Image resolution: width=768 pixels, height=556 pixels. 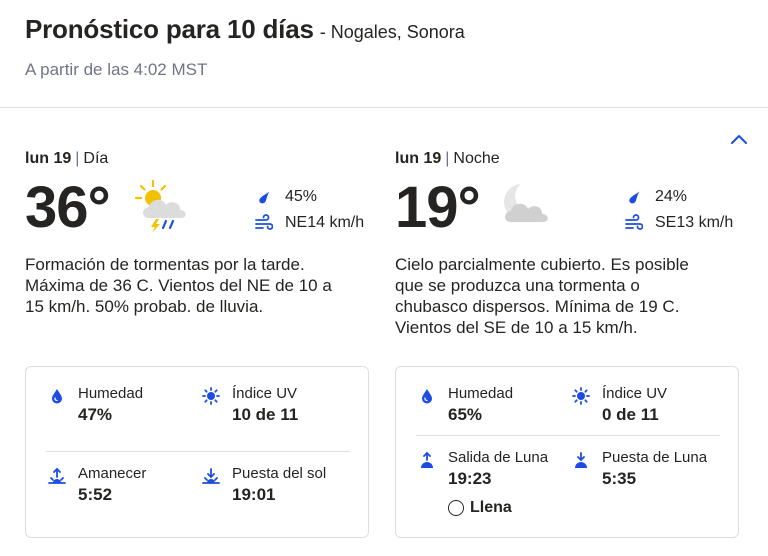 What do you see at coordinates (498, 457) in the screenshot?
I see `detail-label: Salida de Luna` at bounding box center [498, 457].